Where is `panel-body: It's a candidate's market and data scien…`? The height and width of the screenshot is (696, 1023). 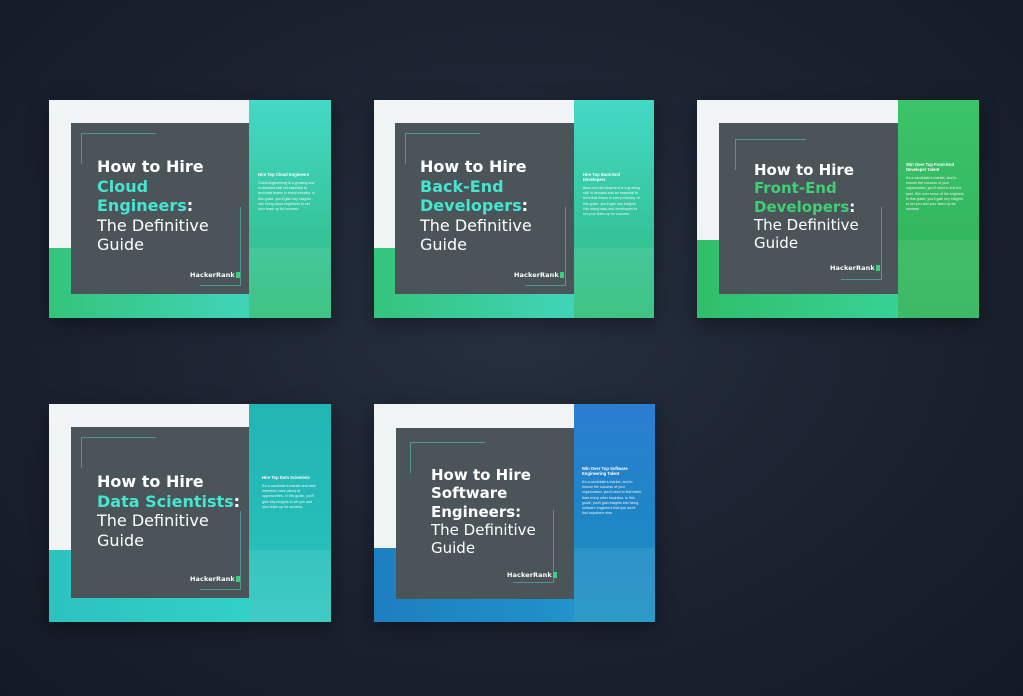
panel-body: It's a candidate's market and data scien… is located at coordinates (289, 496).